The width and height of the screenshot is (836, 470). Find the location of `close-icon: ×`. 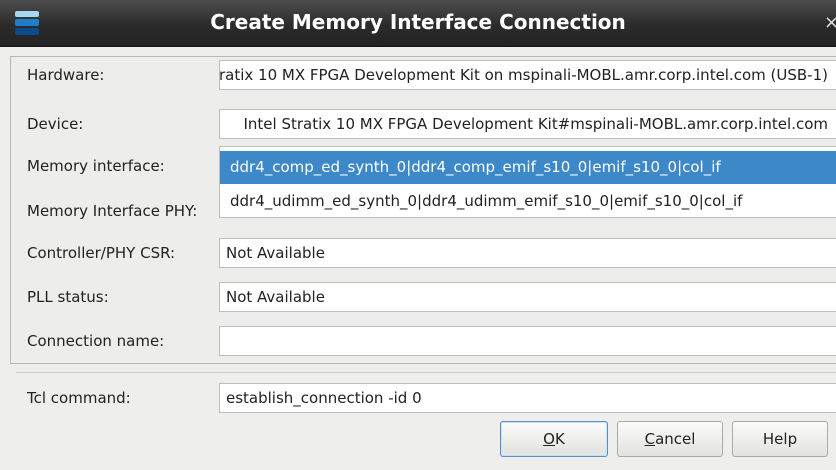

close-icon: × is located at coordinates (830, 22).